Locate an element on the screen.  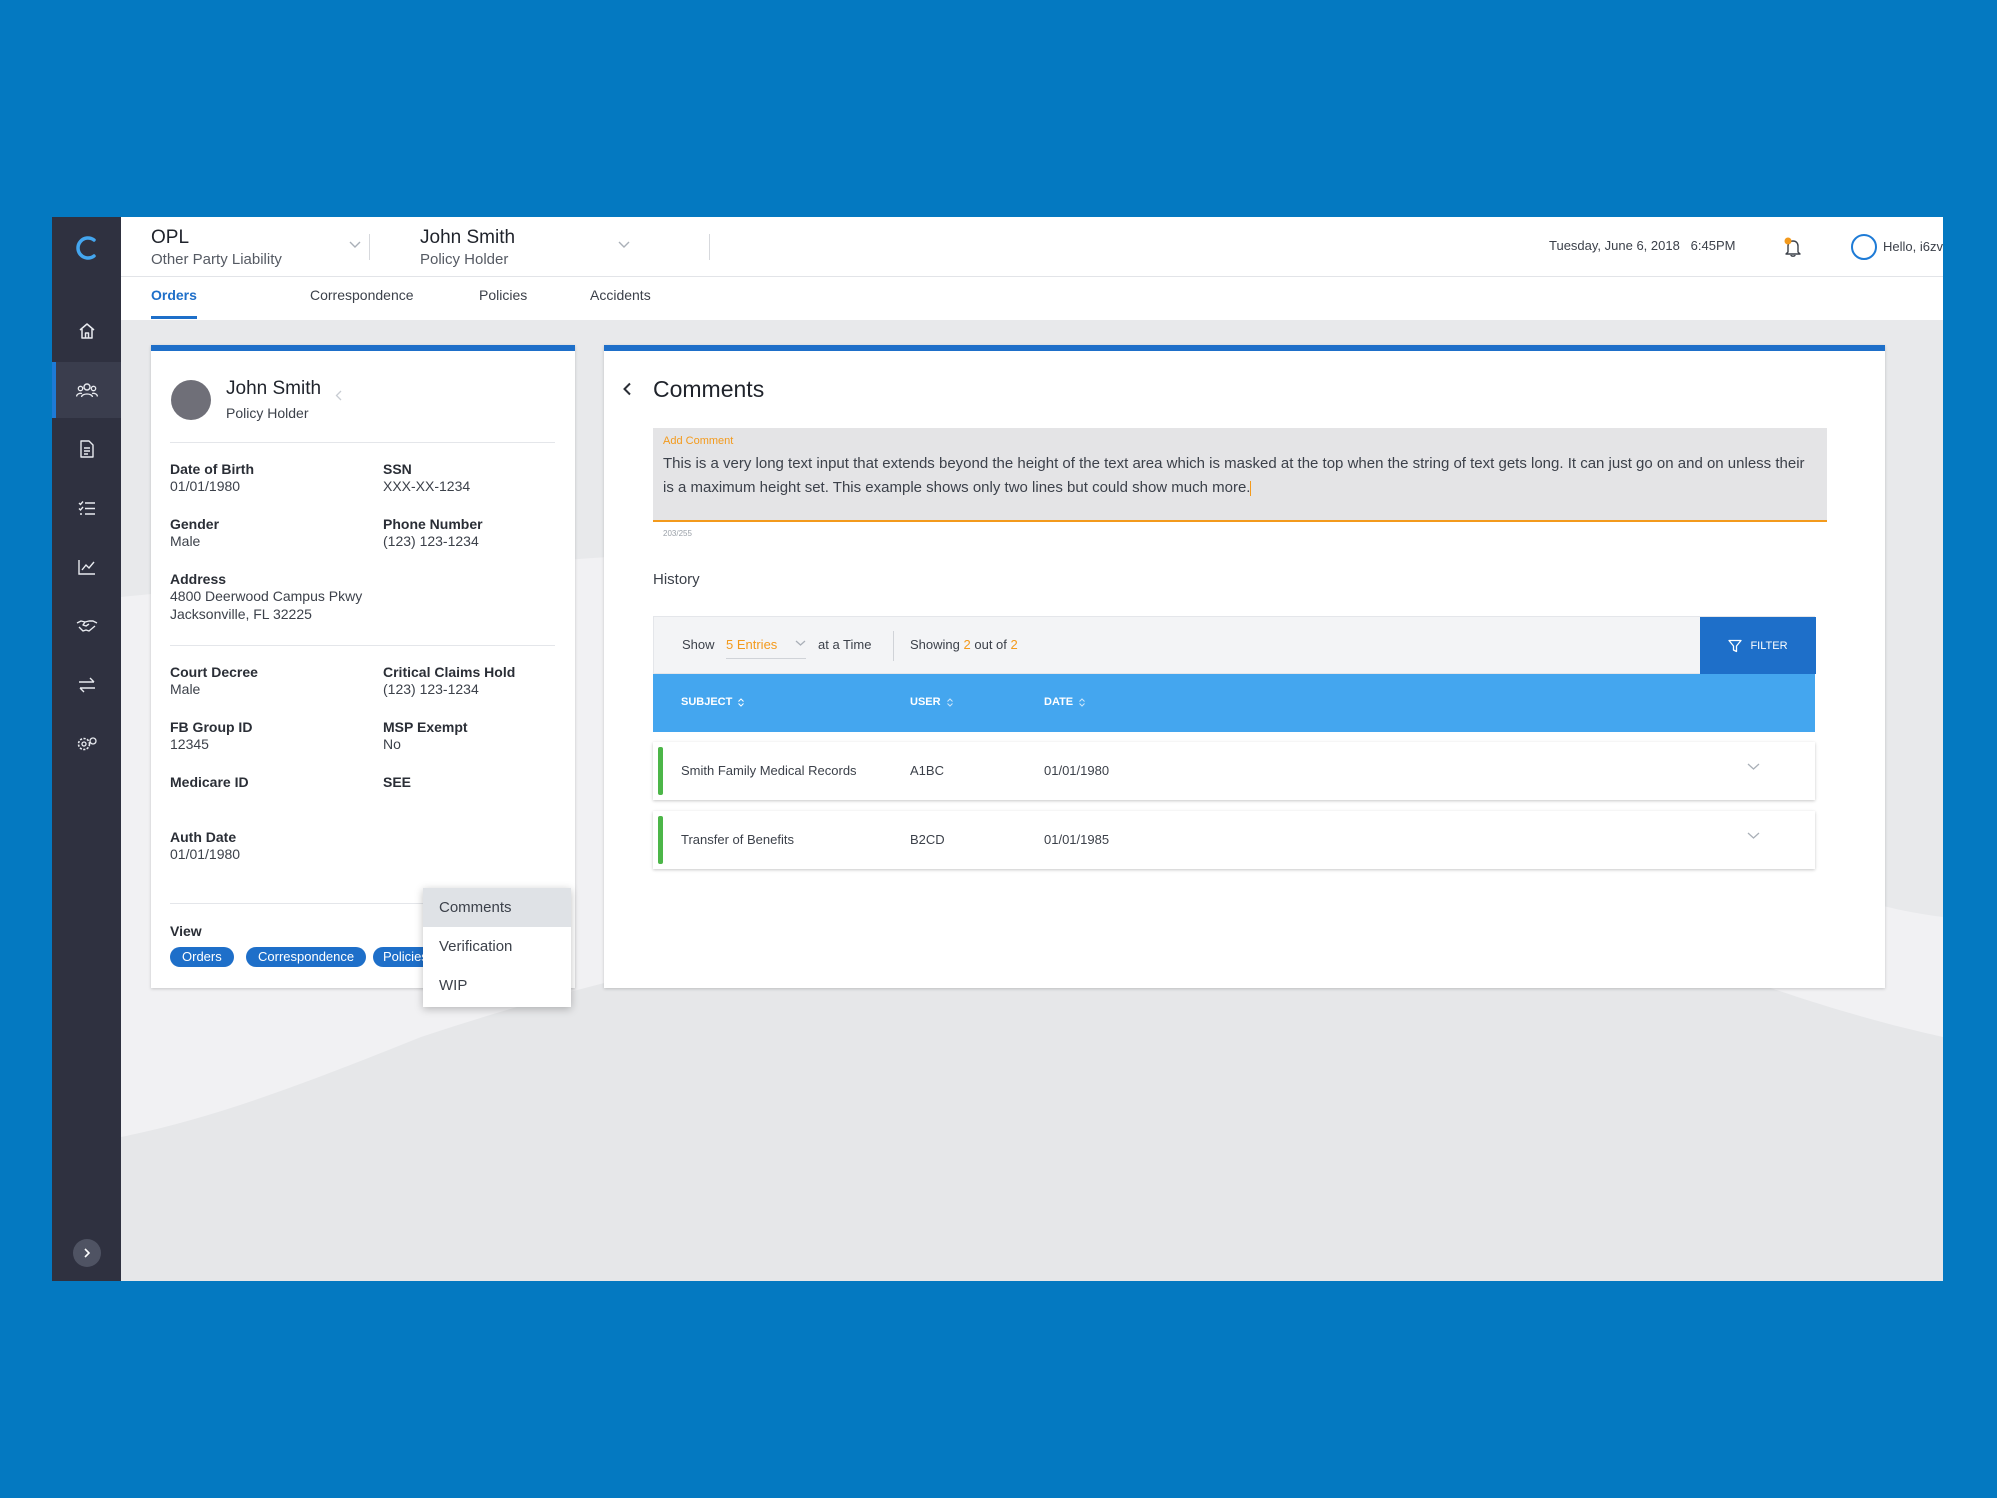
context-selector-holder: John Smith Policy Holder is located at coordinates (525, 247).